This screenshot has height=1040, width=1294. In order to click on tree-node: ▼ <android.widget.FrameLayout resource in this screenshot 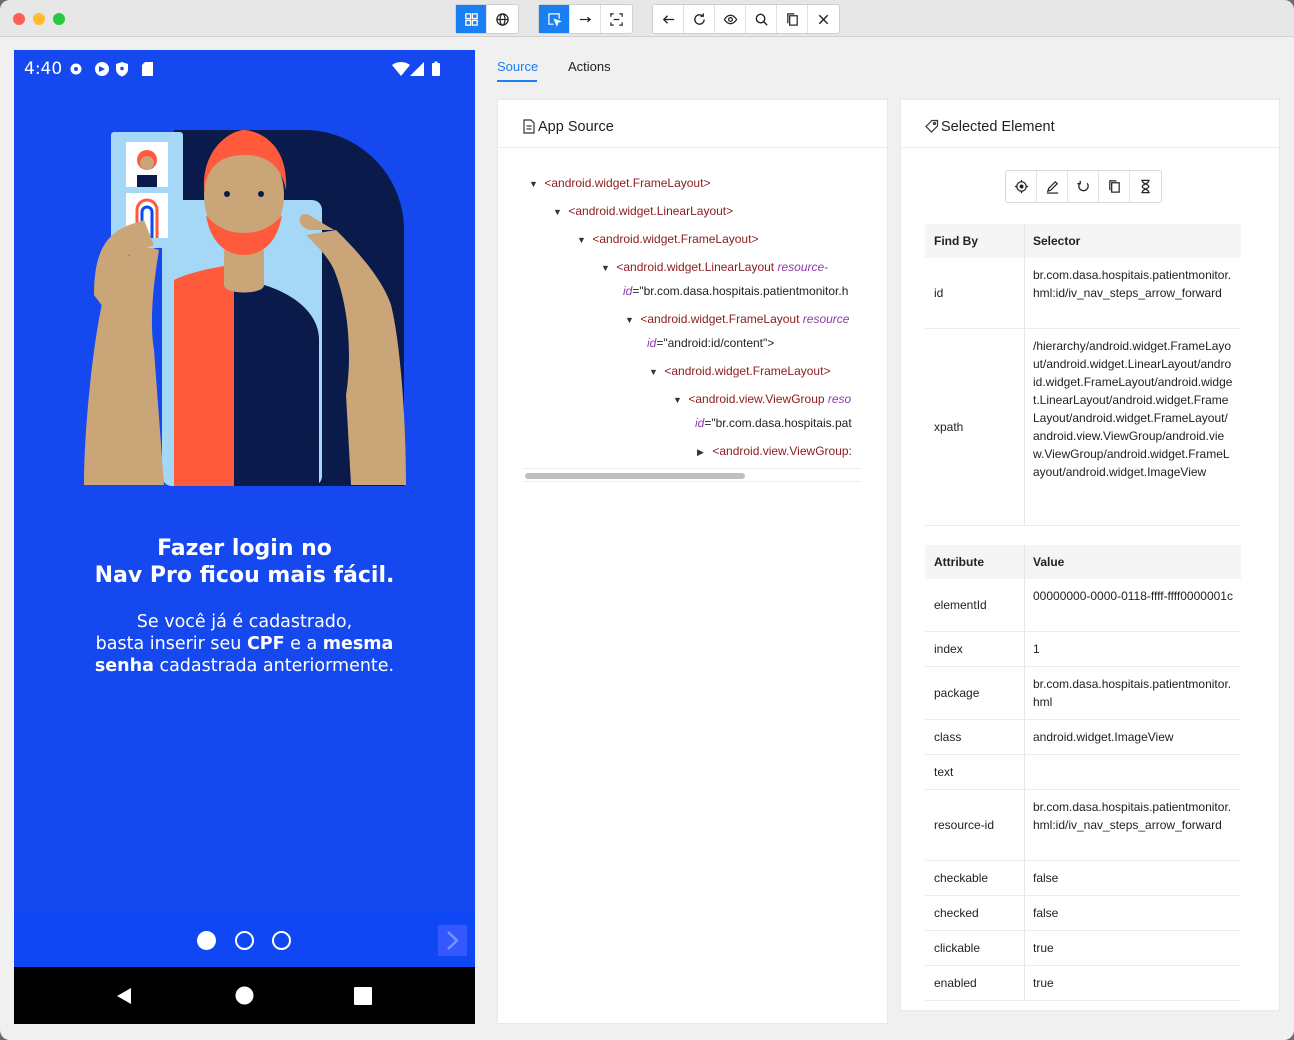, I will do `click(737, 319)`.